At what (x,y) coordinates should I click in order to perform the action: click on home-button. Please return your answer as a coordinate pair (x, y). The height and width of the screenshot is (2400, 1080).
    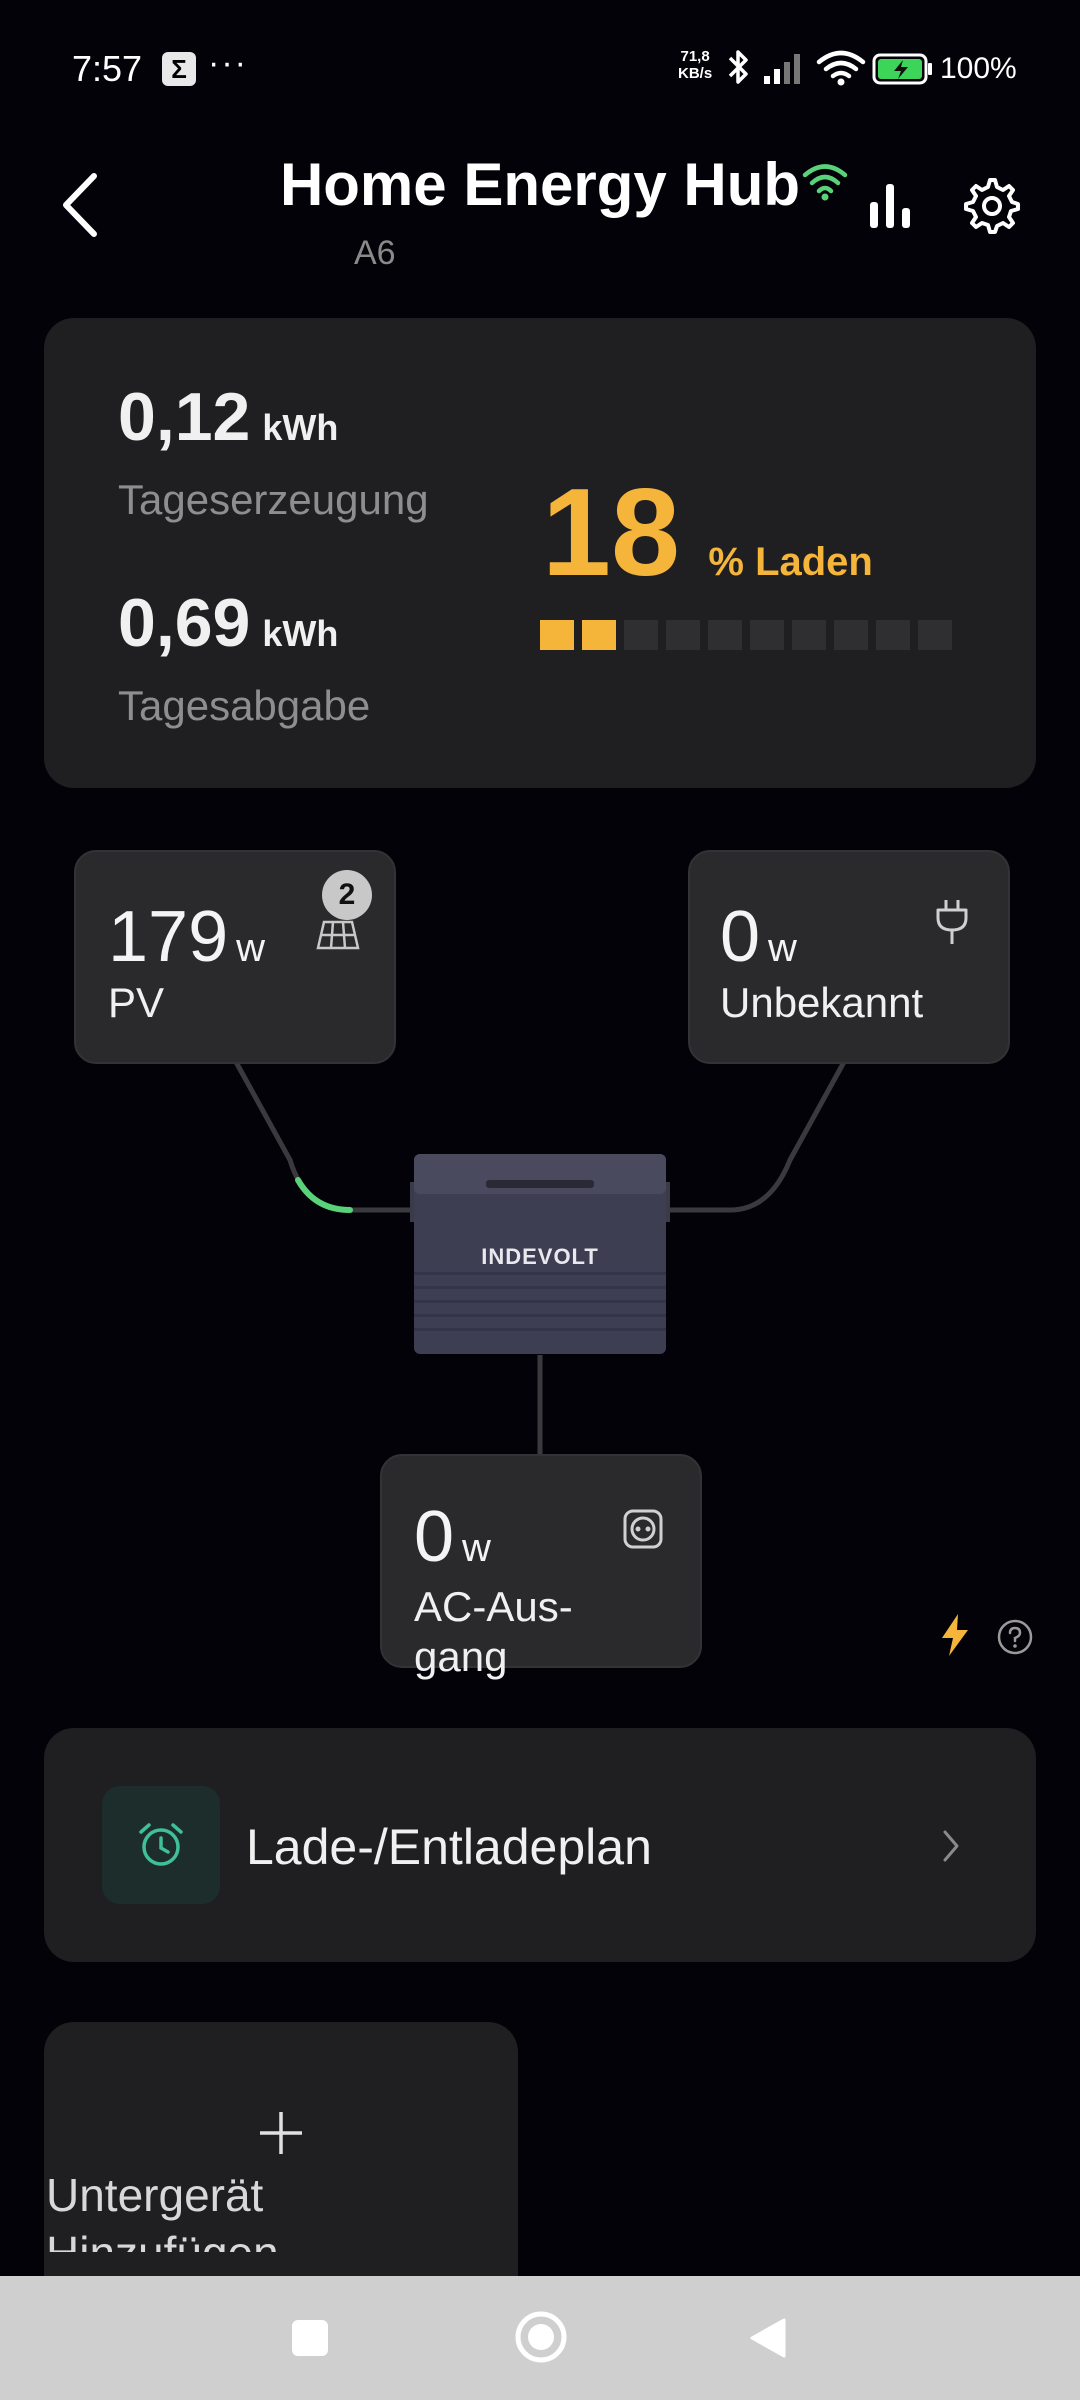
    Looking at the image, I should click on (541, 2337).